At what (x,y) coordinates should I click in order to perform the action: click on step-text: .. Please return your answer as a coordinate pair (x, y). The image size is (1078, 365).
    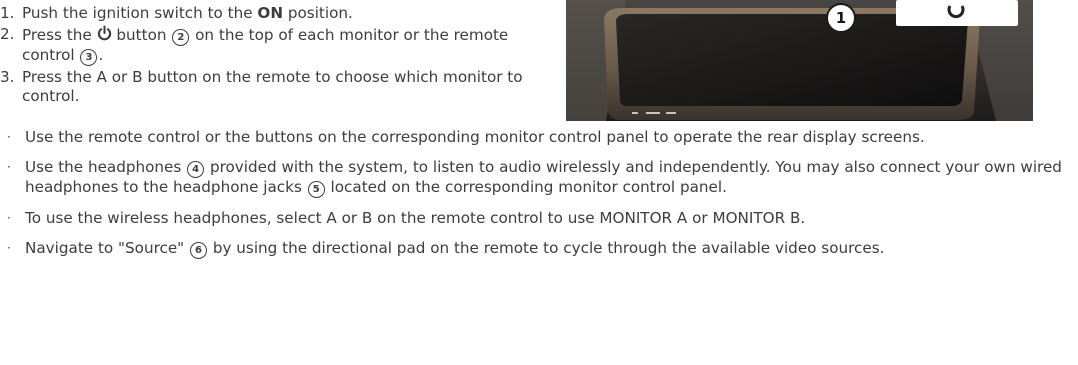
    Looking at the image, I should click on (101, 55).